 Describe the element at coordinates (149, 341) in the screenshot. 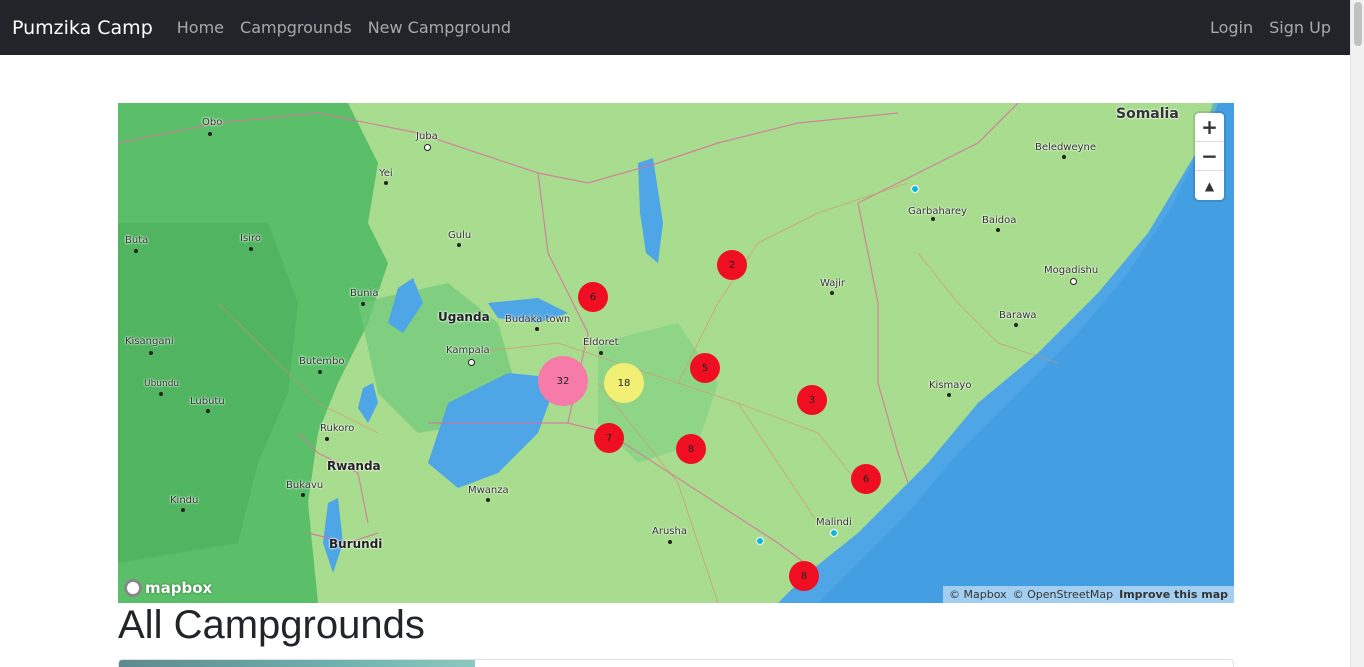

I see `label-kisangani: Kisangani` at that location.